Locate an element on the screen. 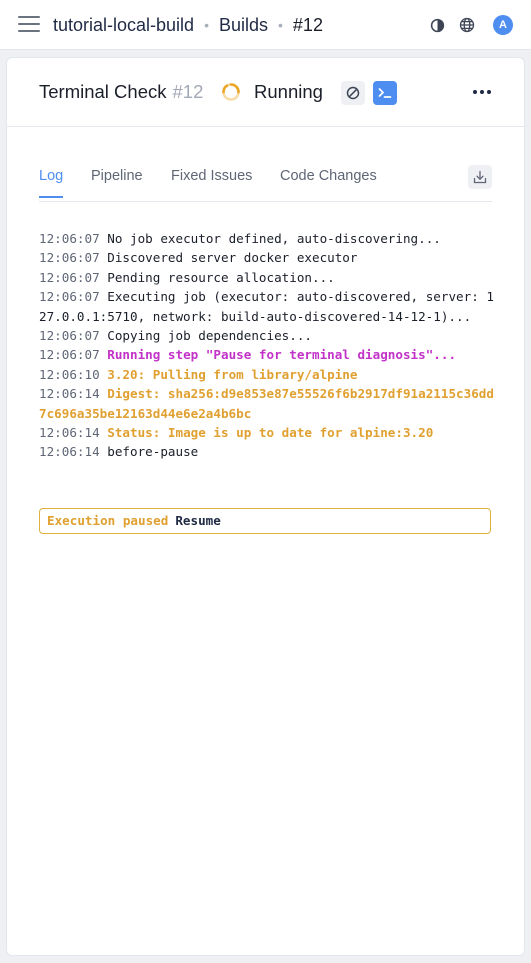  terminal-icon is located at coordinates (385, 93).